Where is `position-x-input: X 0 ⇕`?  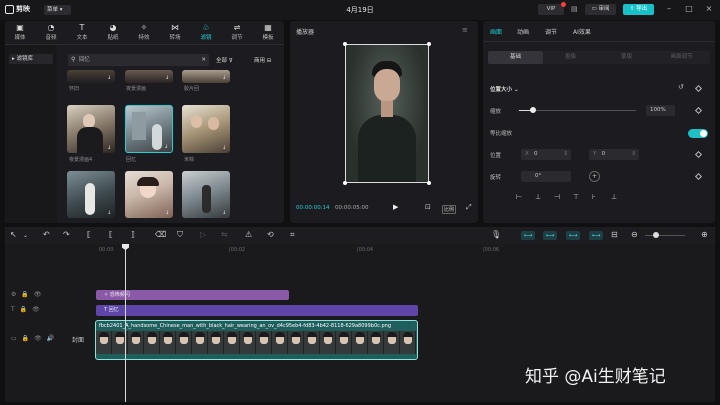 position-x-input: X 0 ⇕ is located at coordinates (546, 154).